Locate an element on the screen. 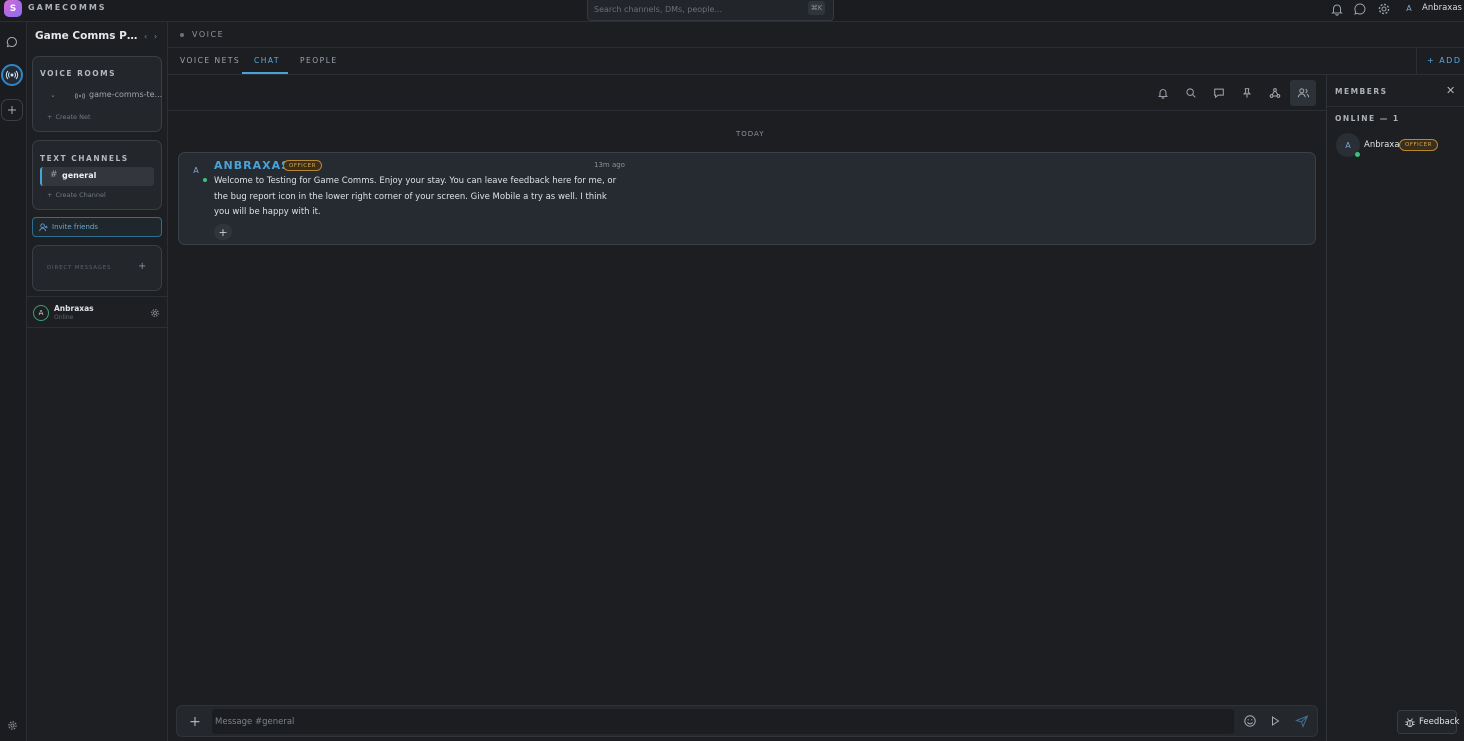  server-icon-gamecomms is located at coordinates (12, 75).